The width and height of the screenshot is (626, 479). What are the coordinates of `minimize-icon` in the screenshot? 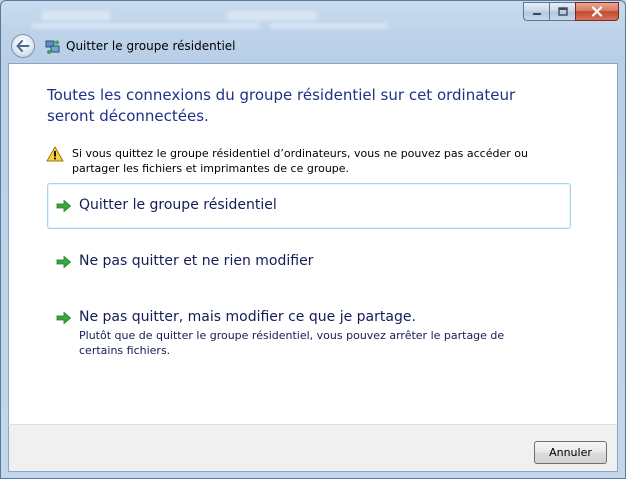 It's located at (536, 13).